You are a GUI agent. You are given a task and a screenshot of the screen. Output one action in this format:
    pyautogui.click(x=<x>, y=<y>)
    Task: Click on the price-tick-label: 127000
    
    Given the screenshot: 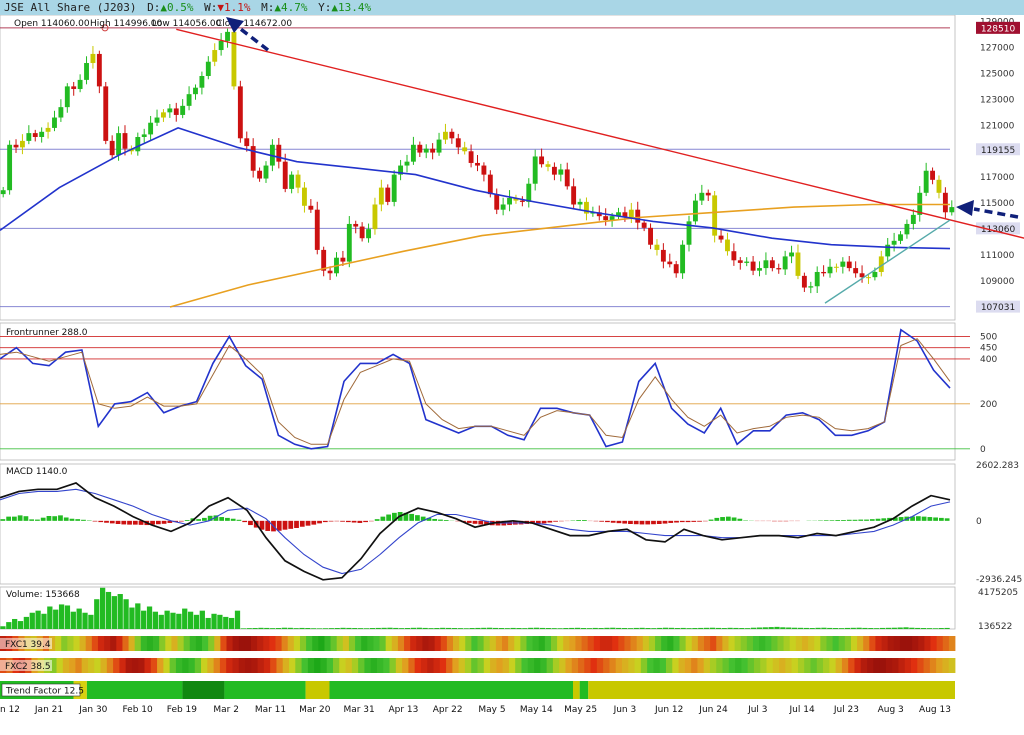 What is the action you would take?
    pyautogui.click(x=997, y=48)
    